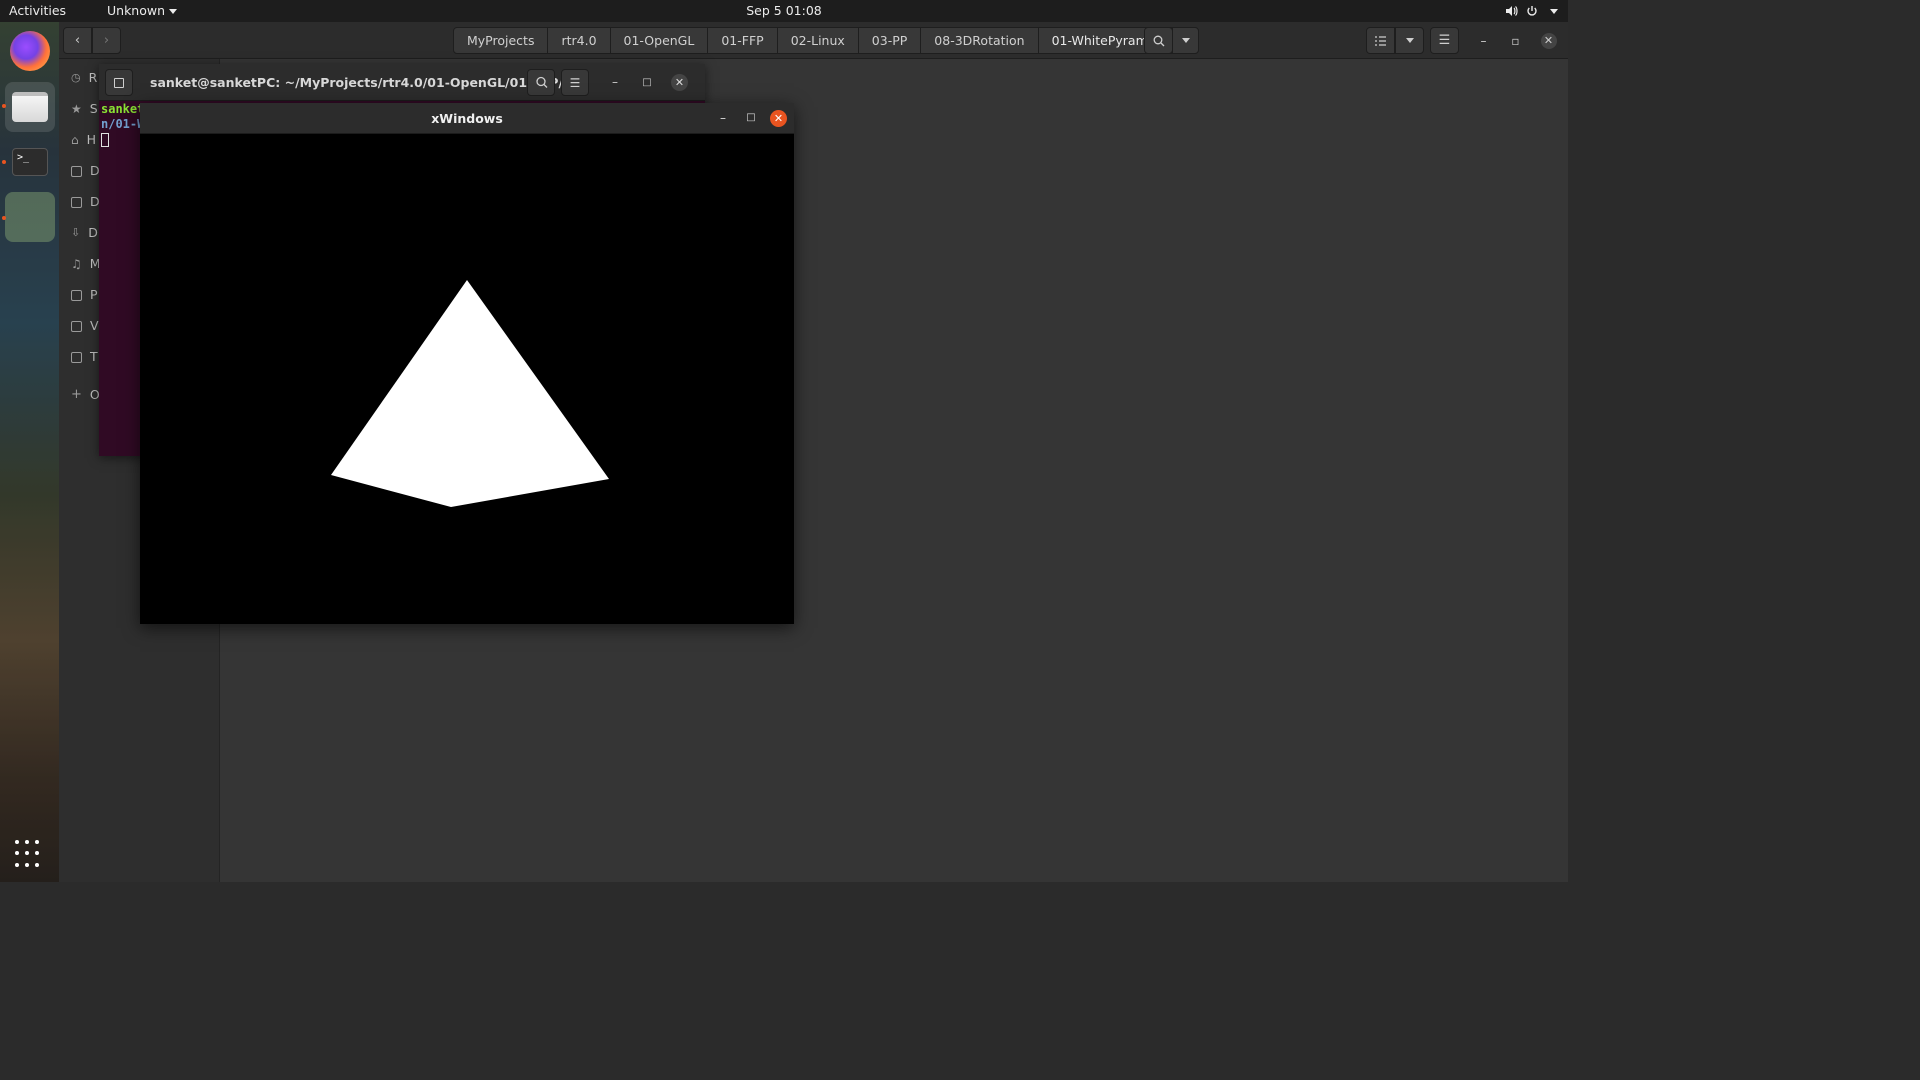 The image size is (1920, 1080). What do you see at coordinates (83, 140) in the screenshot?
I see `sidebar-item-home: ⌂ H` at bounding box center [83, 140].